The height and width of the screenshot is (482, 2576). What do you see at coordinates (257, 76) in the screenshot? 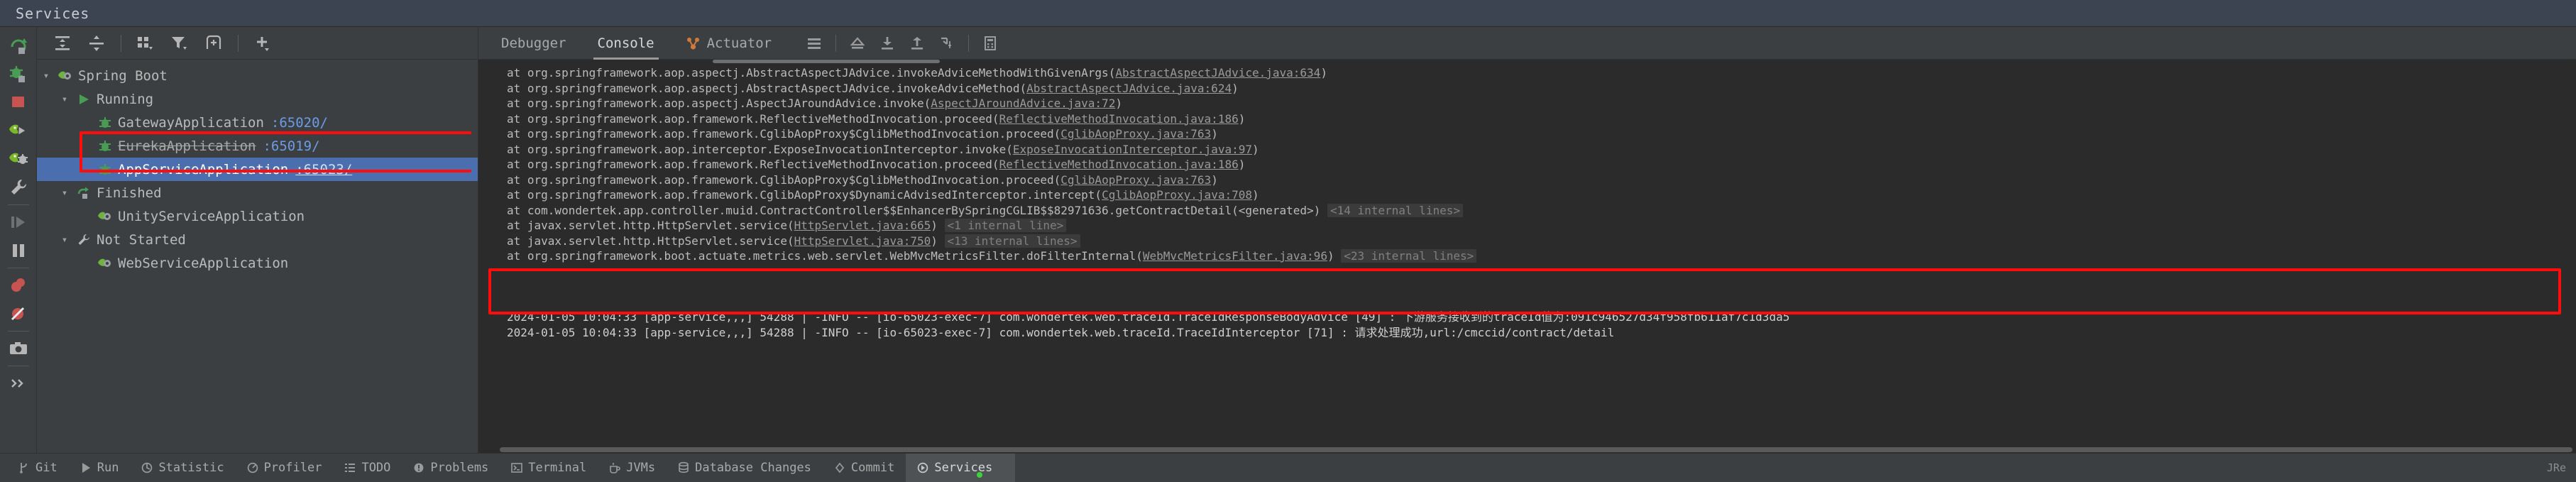
I see `tree-node-spring-boot: ▾ Spring Boot` at bounding box center [257, 76].